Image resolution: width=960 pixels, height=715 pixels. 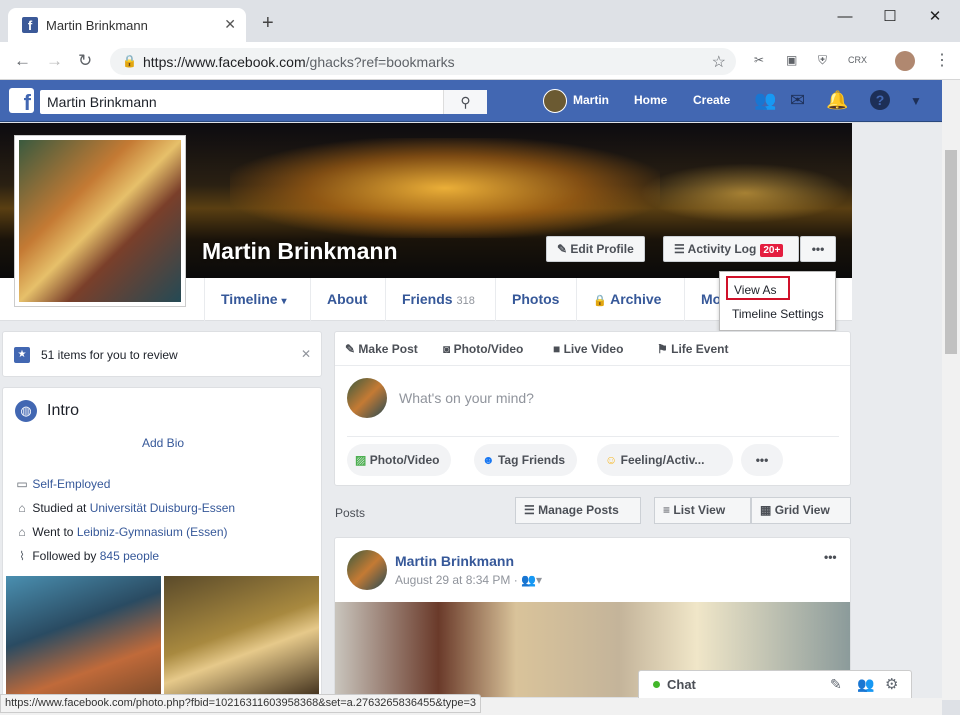 What do you see at coordinates (865, 684) in the screenshot?
I see `group-icon: 👥` at bounding box center [865, 684].